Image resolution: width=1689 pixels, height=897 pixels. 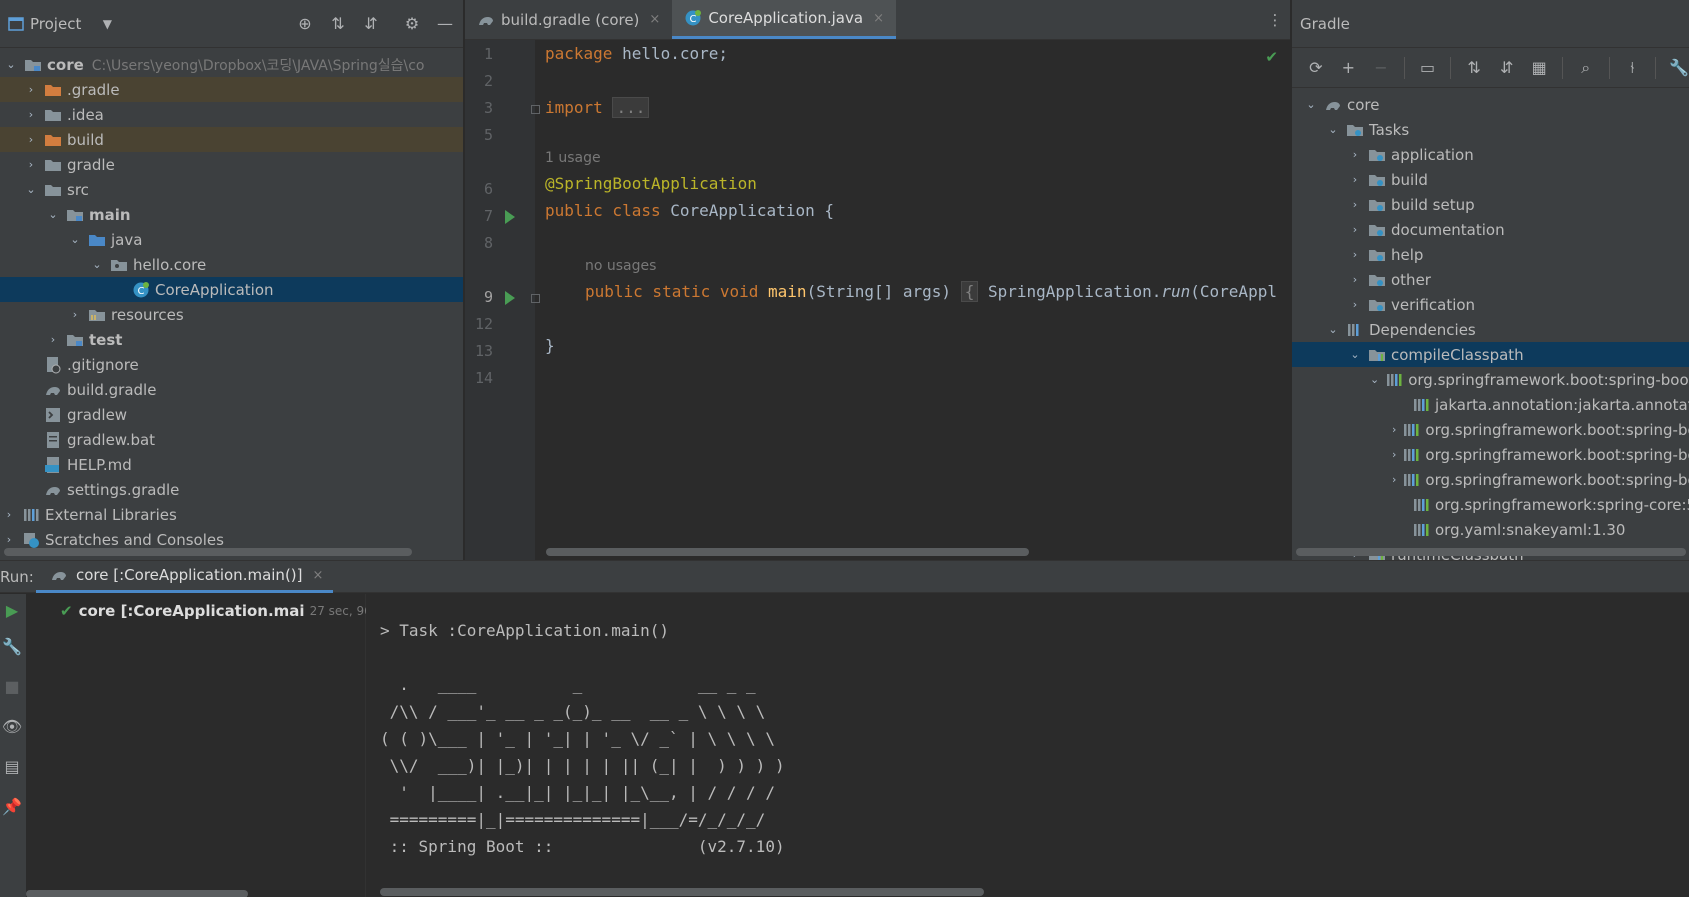 I want to click on analyze-dependencies-icon: ⌕, so click(x=1586, y=68).